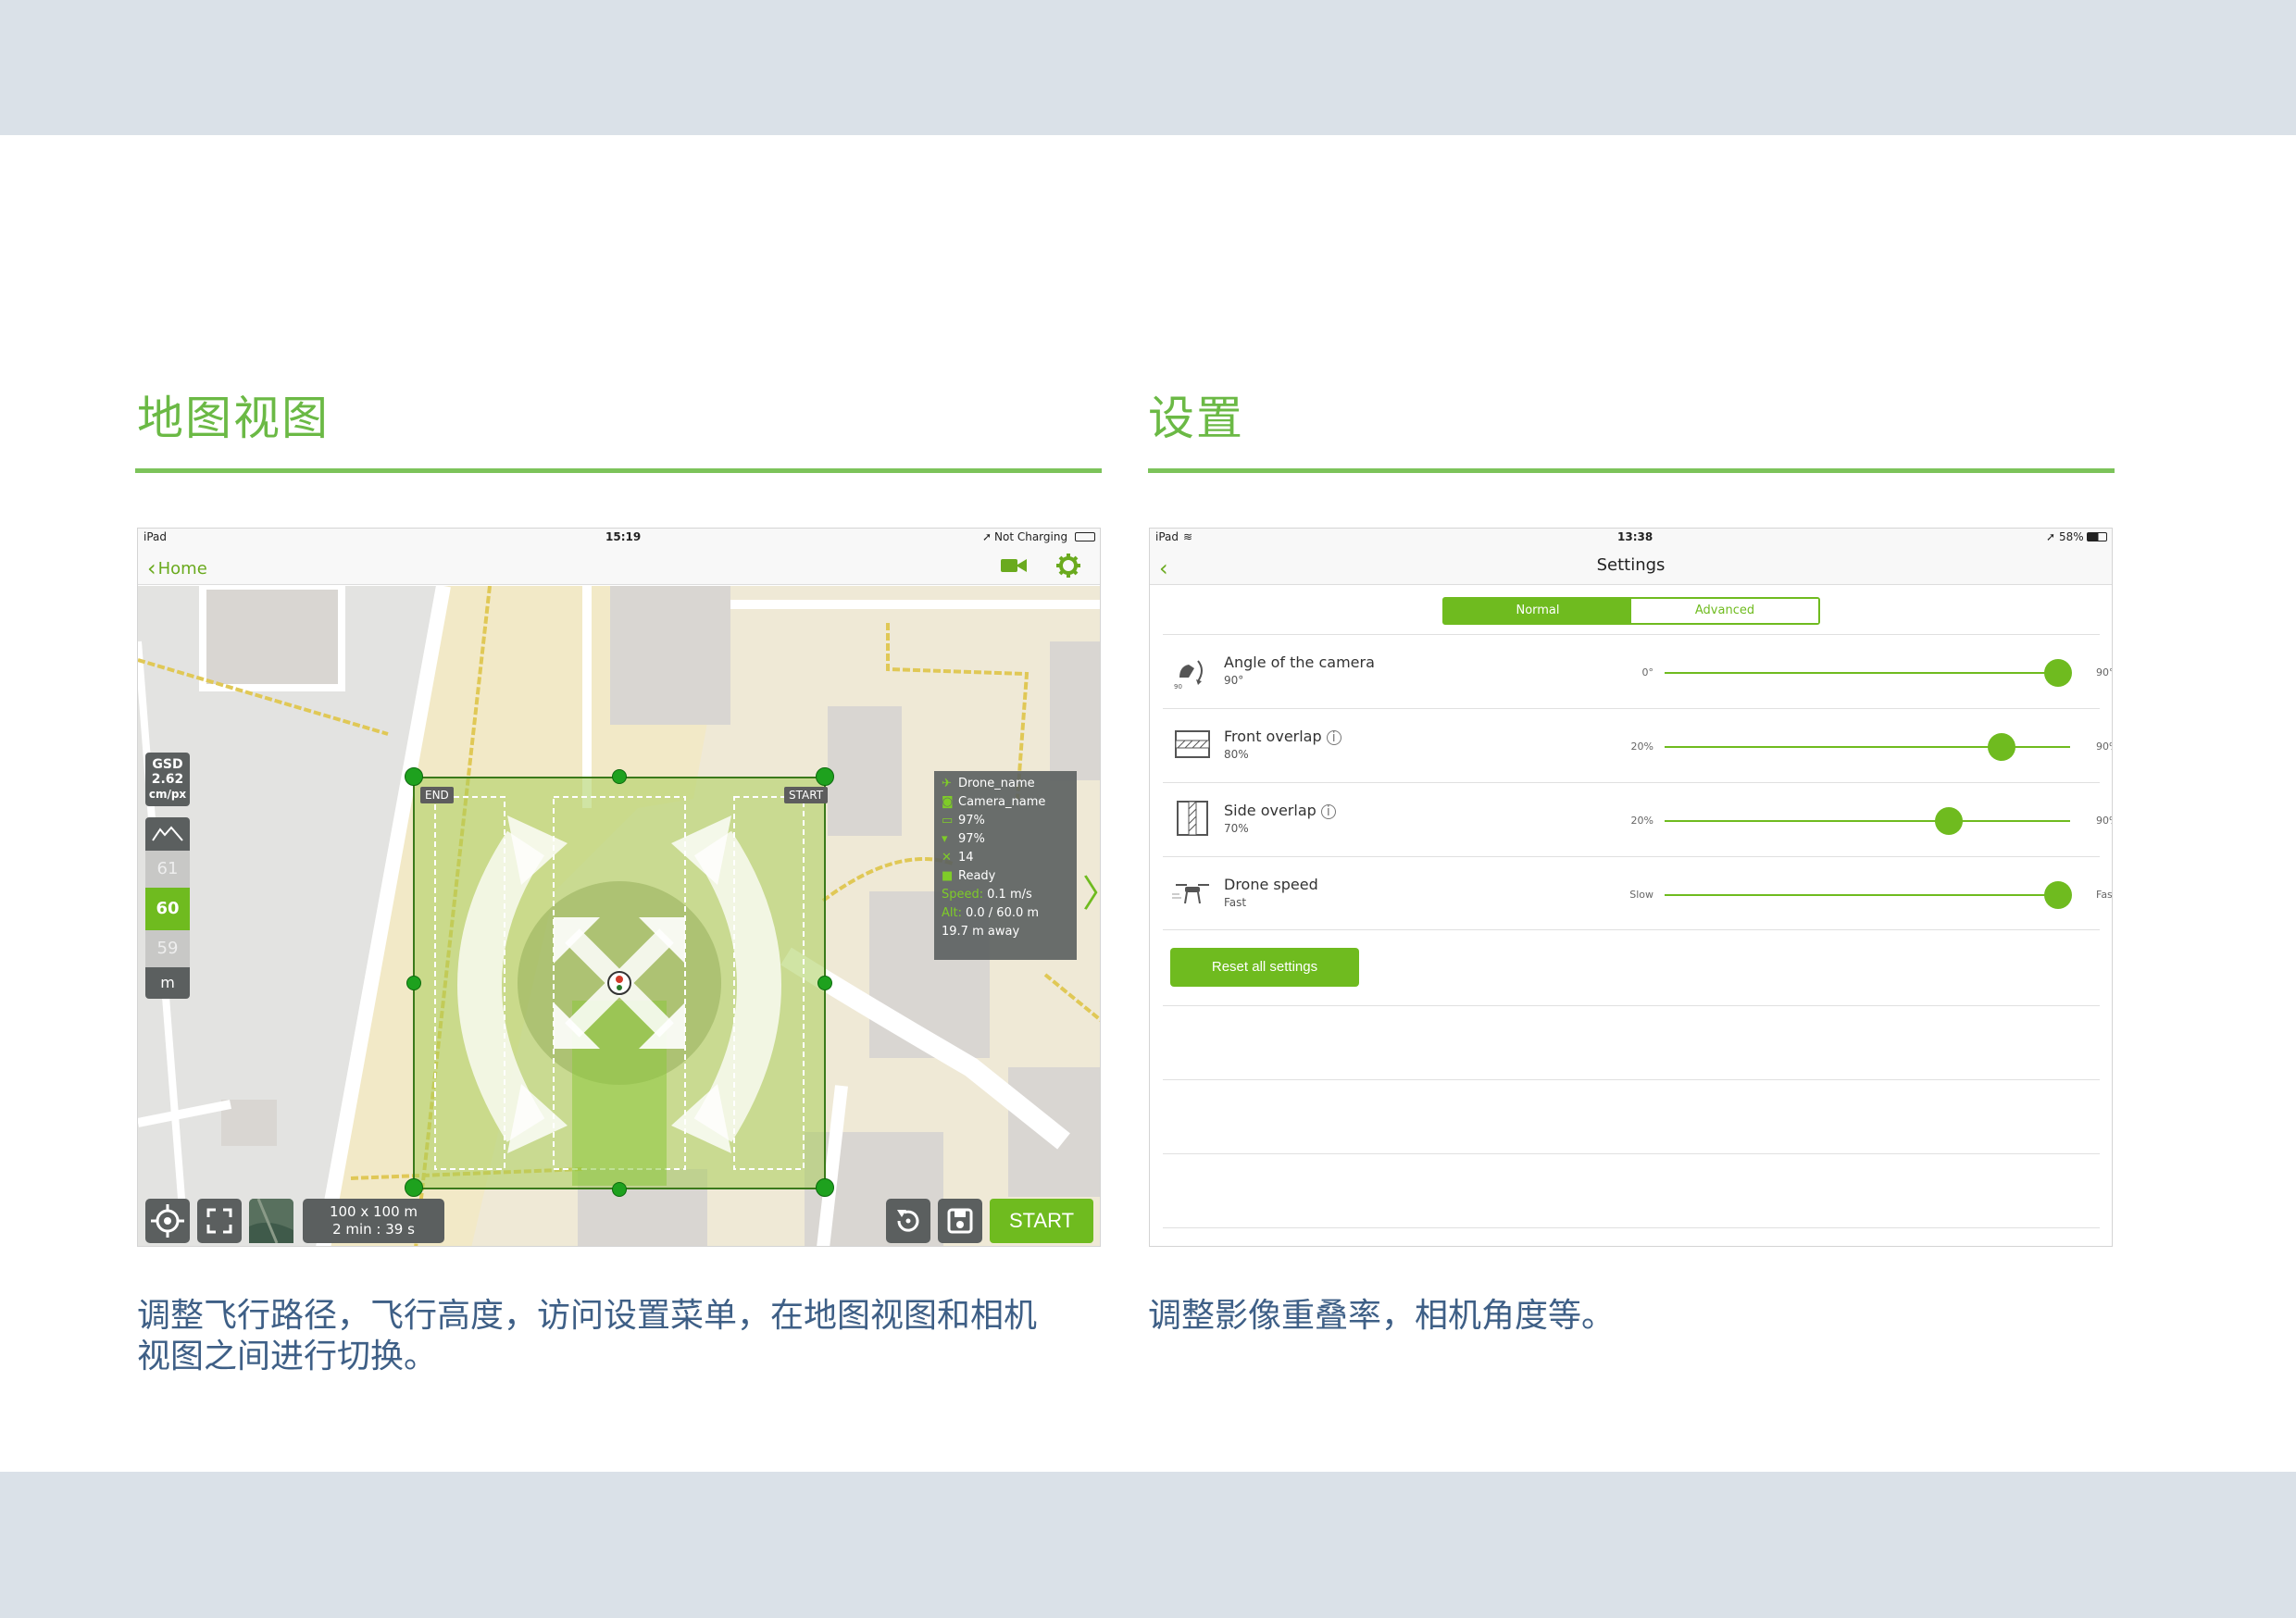 The image size is (2296, 1618). I want to click on camera-name: Camera_name, so click(1002, 802).